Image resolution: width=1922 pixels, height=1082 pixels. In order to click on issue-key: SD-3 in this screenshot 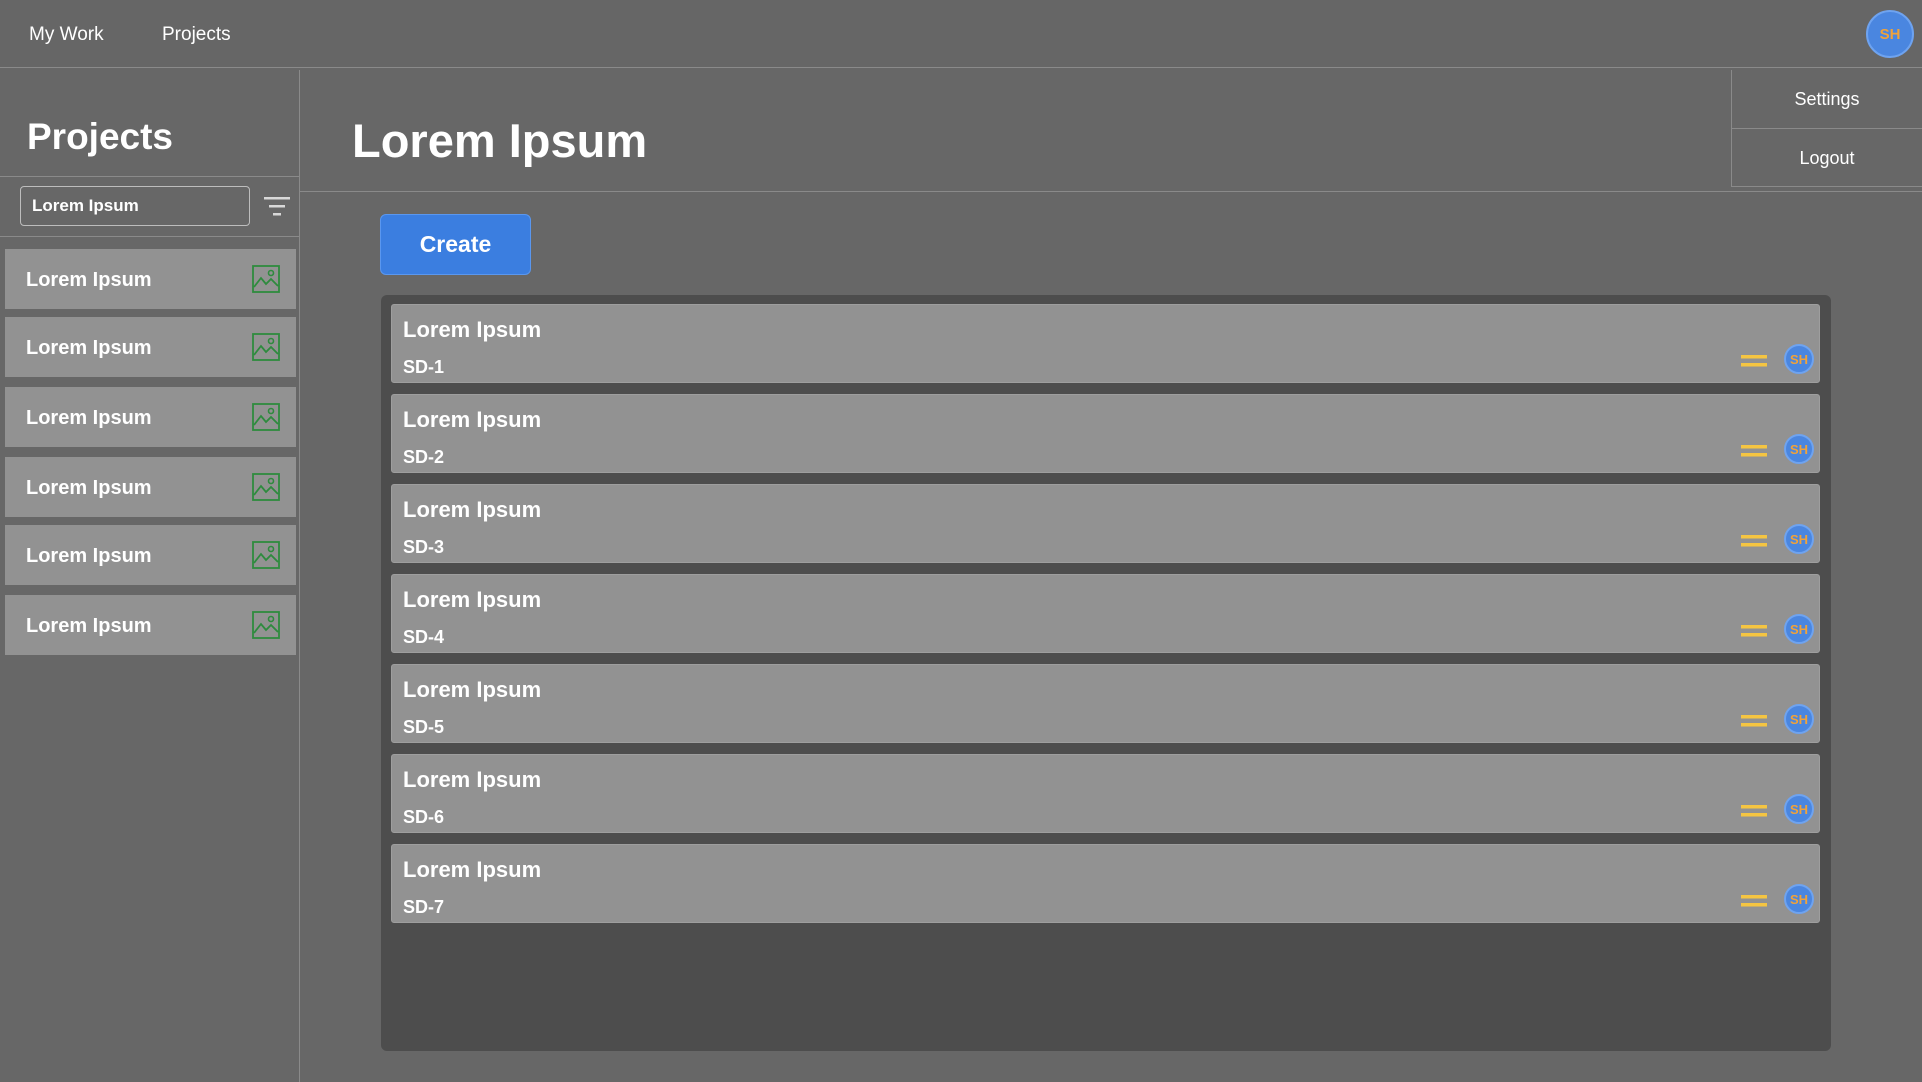, I will do `click(424, 547)`.